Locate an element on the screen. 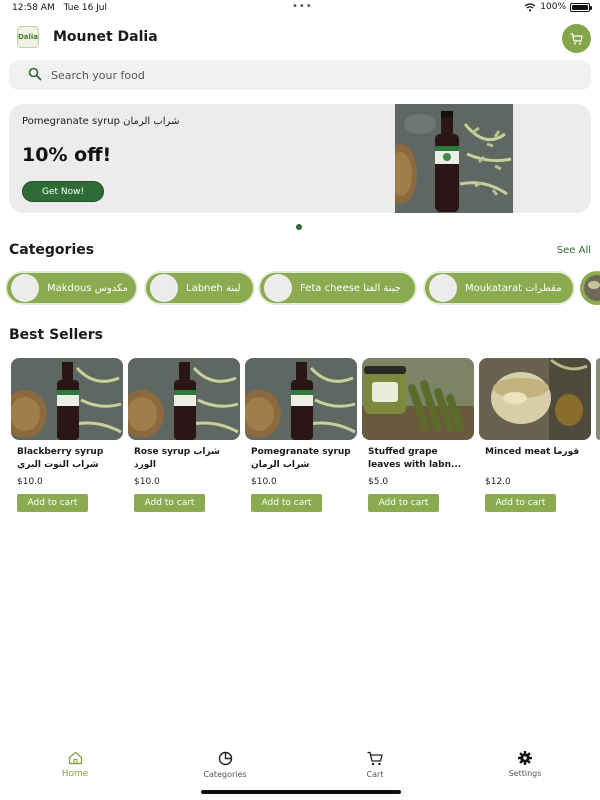  logo-text: Dalia is located at coordinates (28, 37).